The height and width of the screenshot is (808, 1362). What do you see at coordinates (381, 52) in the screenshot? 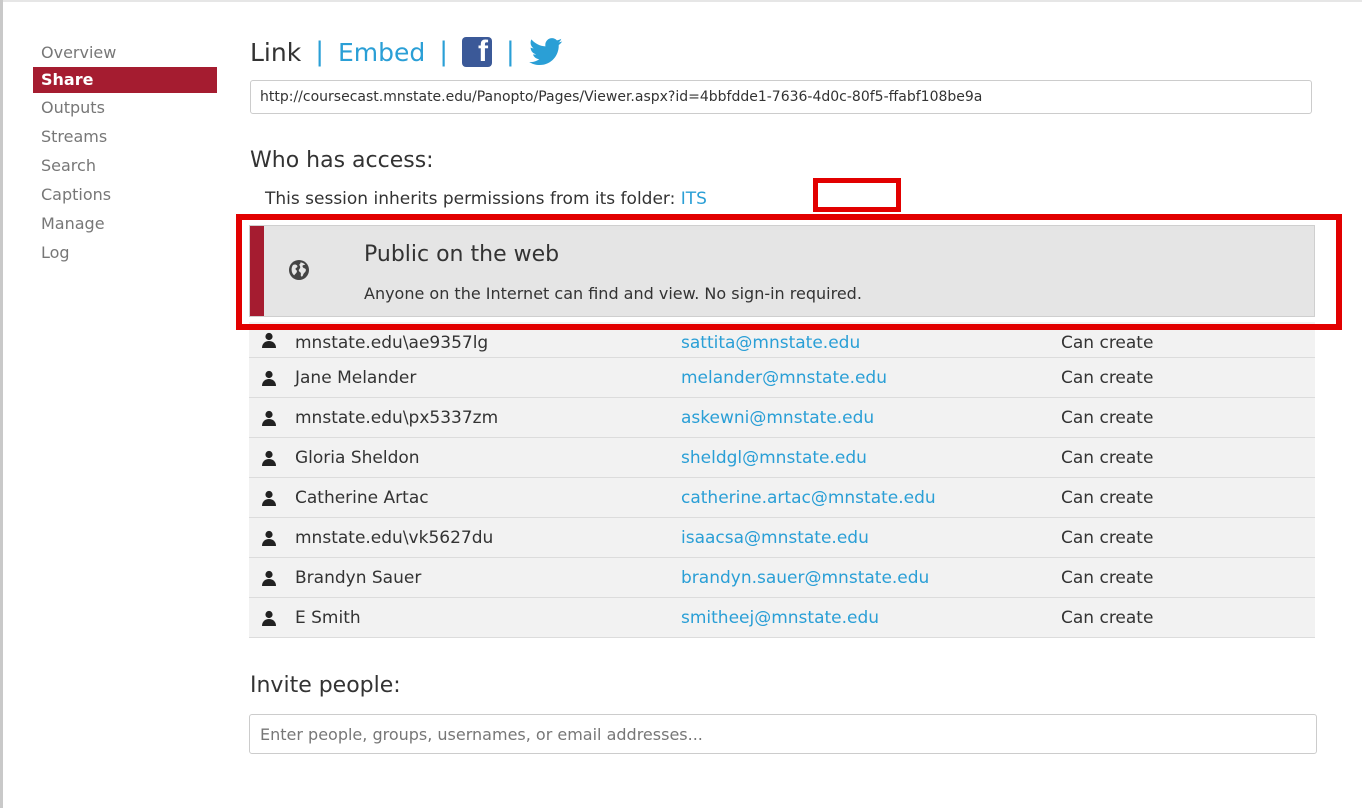
I see `tab-embed: Embed` at bounding box center [381, 52].